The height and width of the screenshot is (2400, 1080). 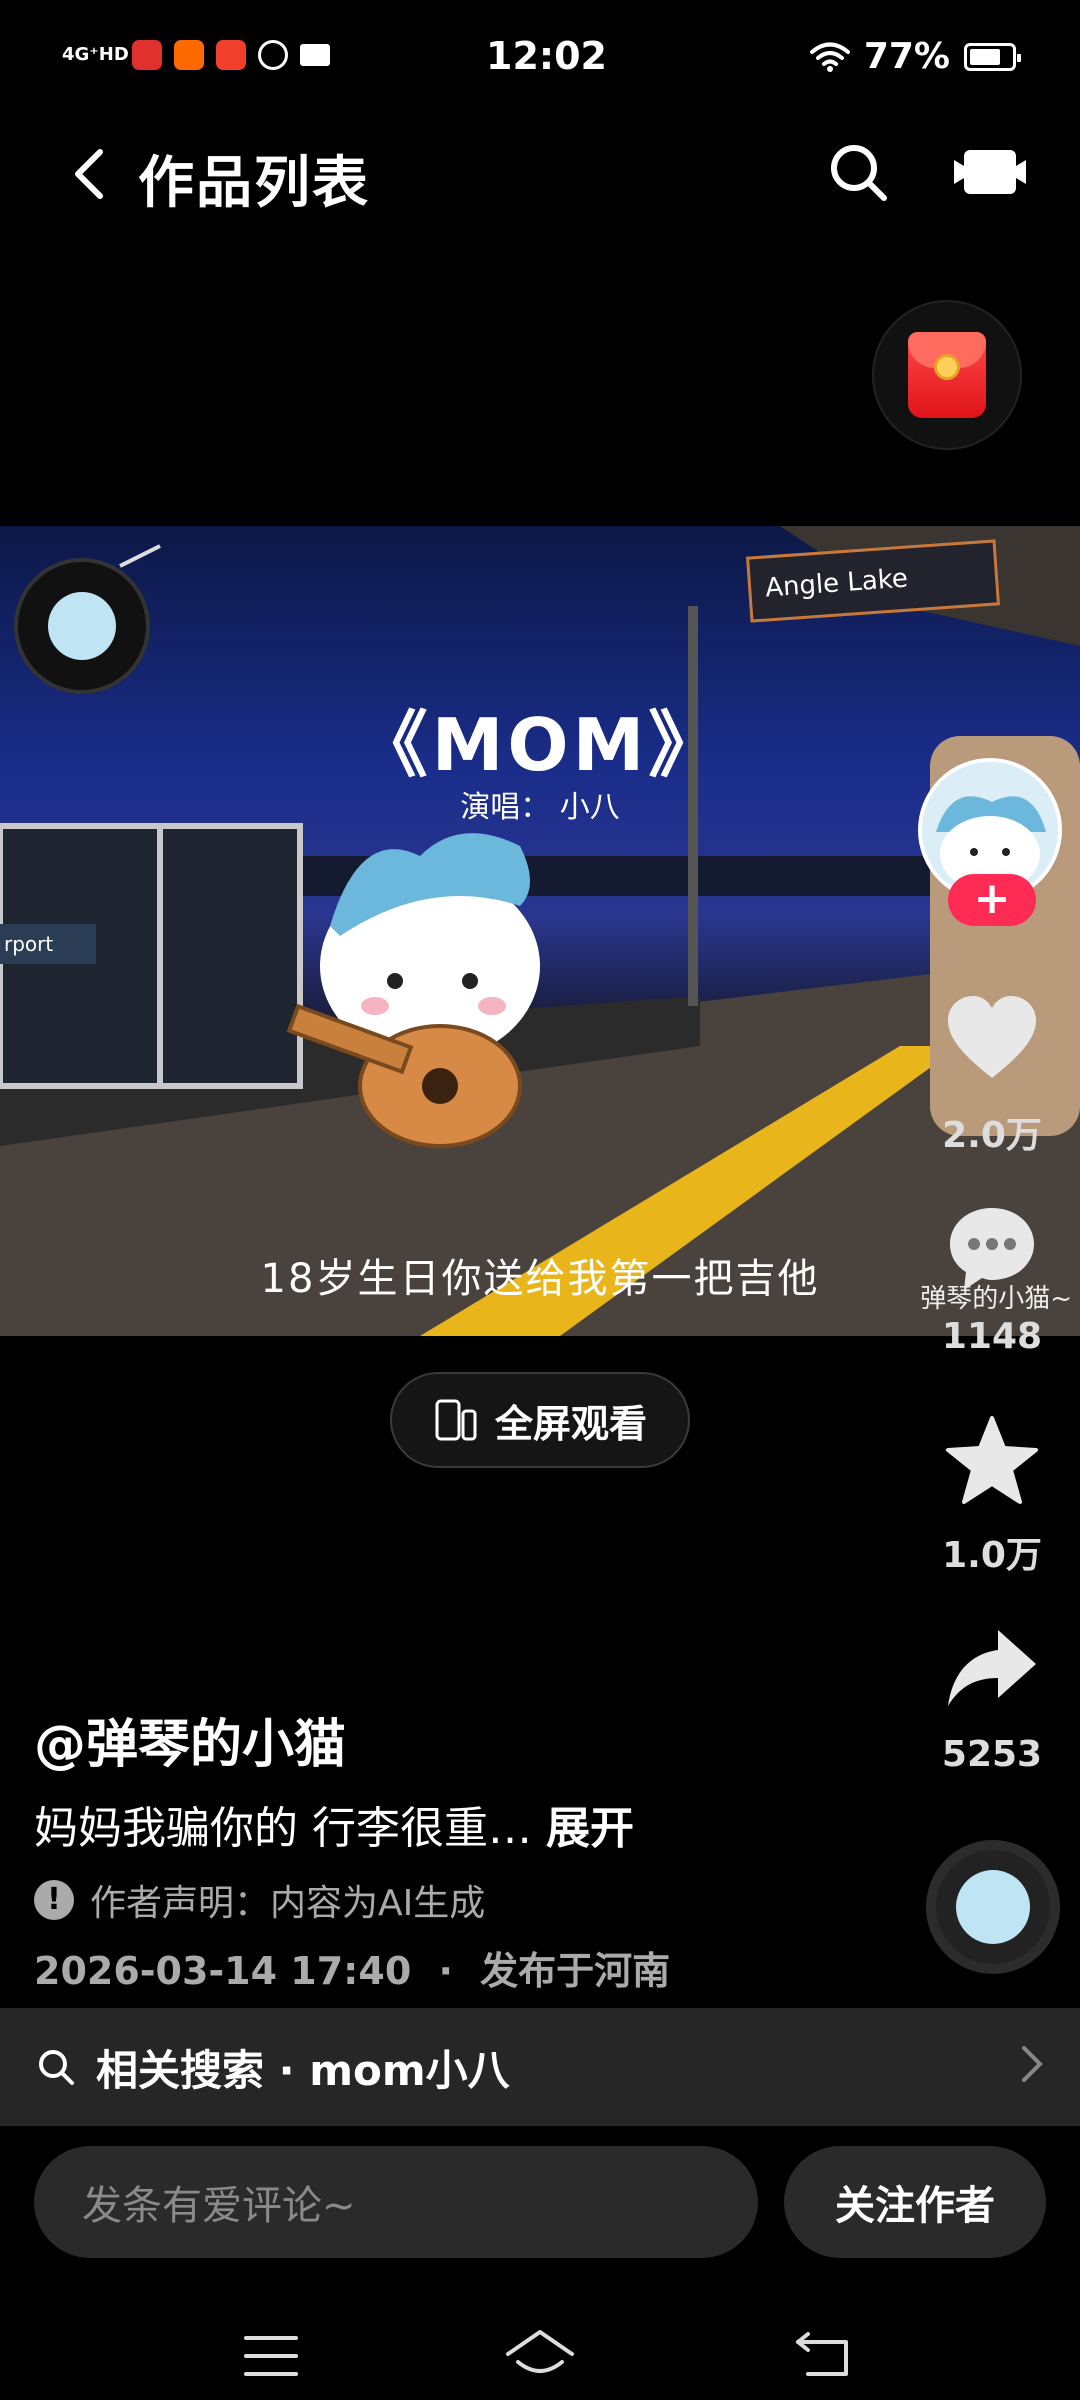 I want to click on wifi-icon, so click(x=829, y=57).